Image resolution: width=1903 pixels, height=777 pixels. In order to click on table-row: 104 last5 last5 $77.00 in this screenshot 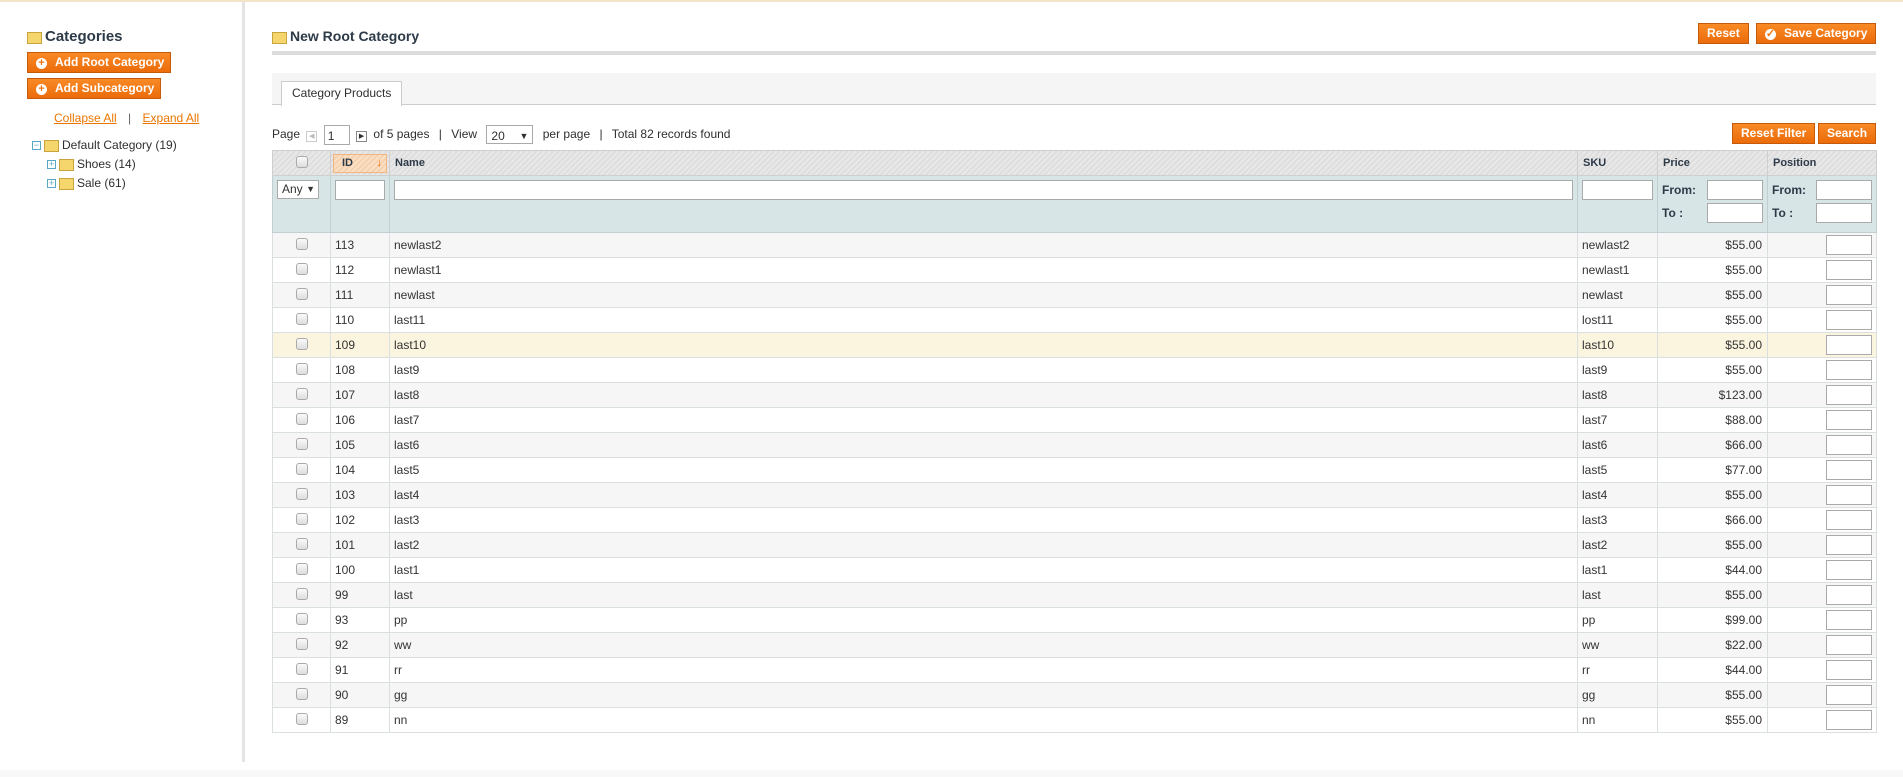, I will do `click(1074, 470)`.